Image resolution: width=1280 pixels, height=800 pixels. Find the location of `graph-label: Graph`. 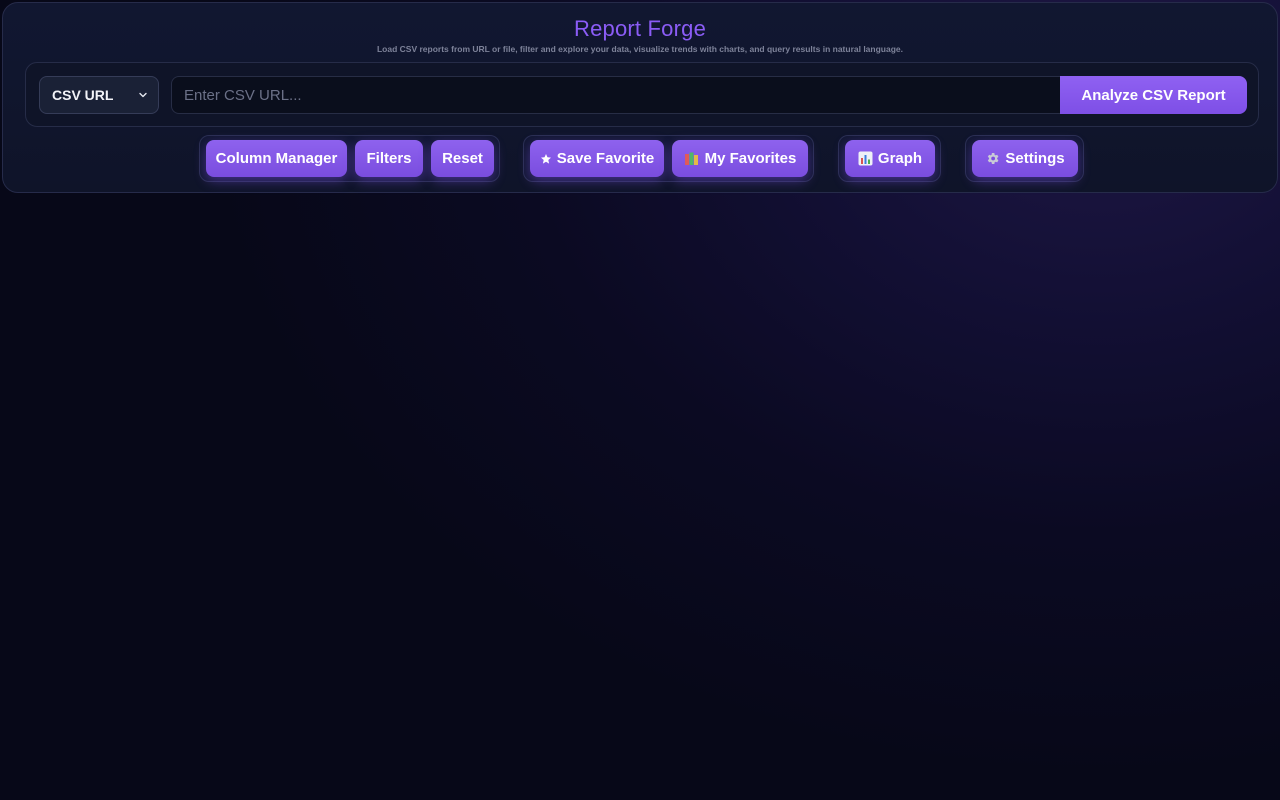

graph-label: Graph is located at coordinates (900, 158).